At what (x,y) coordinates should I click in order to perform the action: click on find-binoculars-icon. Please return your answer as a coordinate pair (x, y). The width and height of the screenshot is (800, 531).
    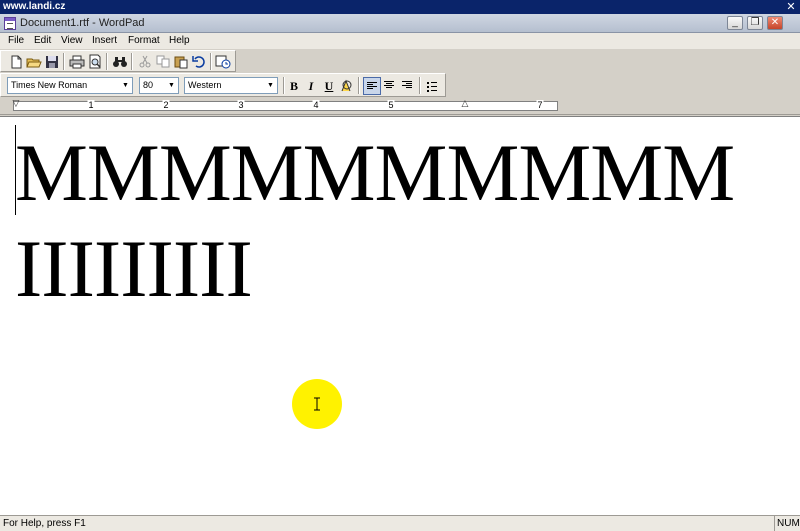
    Looking at the image, I should click on (120, 61).